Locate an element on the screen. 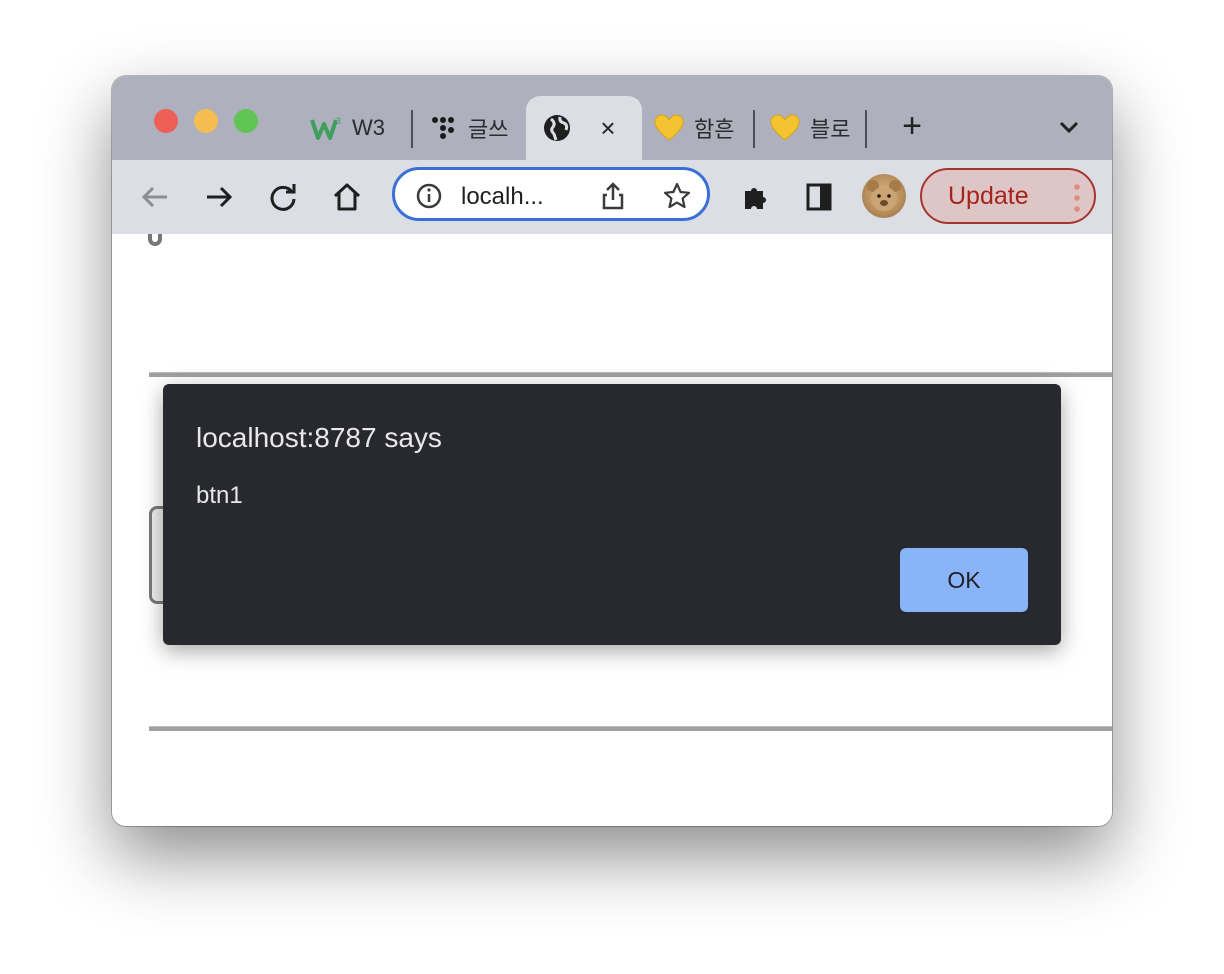  tab-heart-1: 함흔 is located at coordinates (697, 128).